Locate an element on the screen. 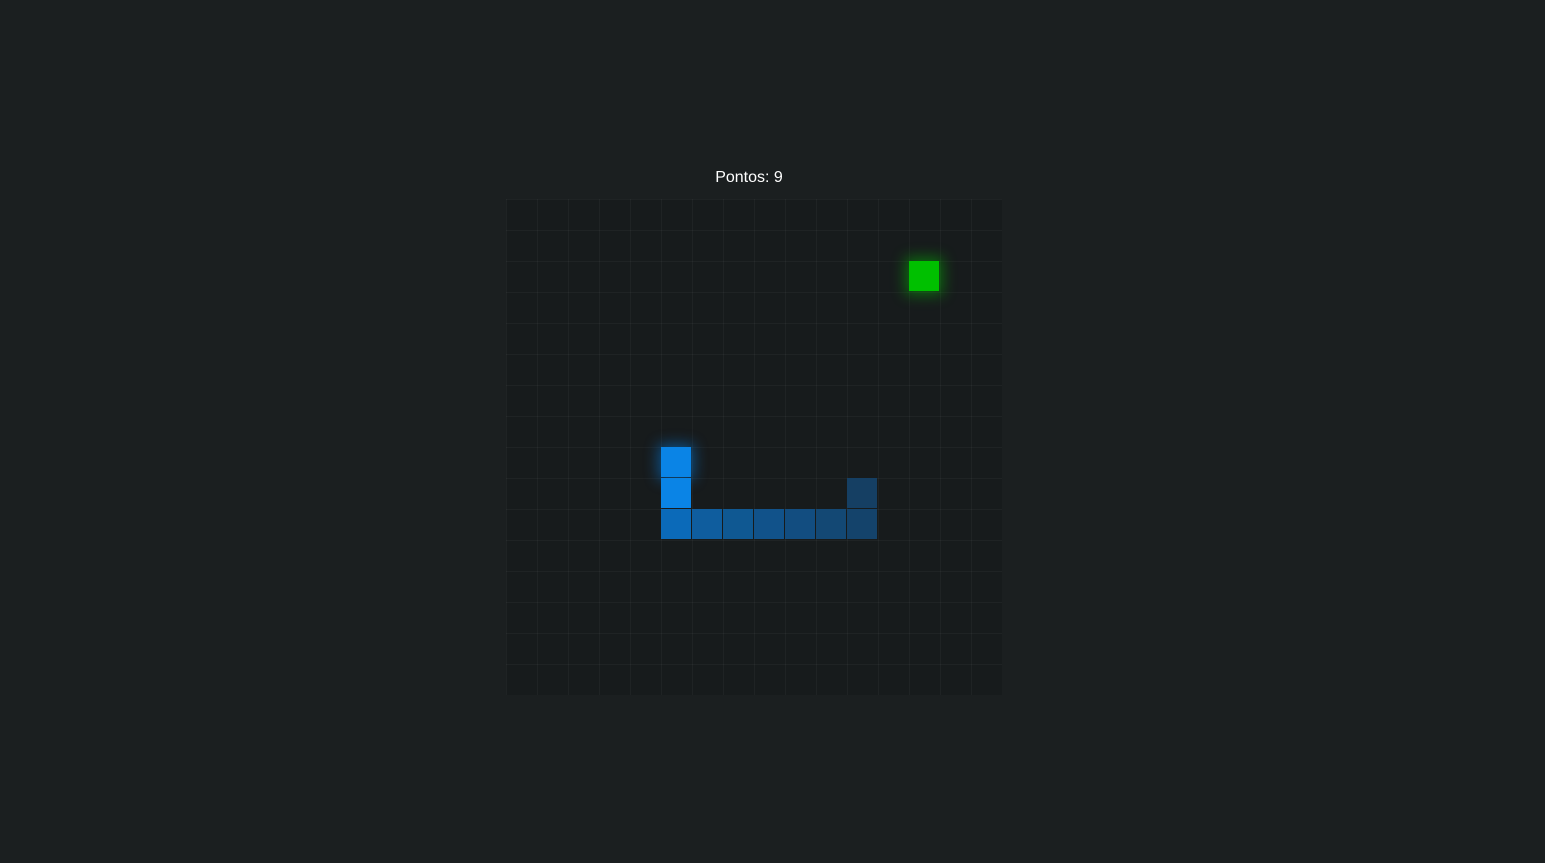 This screenshot has width=1545, height=863. score-label: Pontos: 9 is located at coordinates (749, 177).